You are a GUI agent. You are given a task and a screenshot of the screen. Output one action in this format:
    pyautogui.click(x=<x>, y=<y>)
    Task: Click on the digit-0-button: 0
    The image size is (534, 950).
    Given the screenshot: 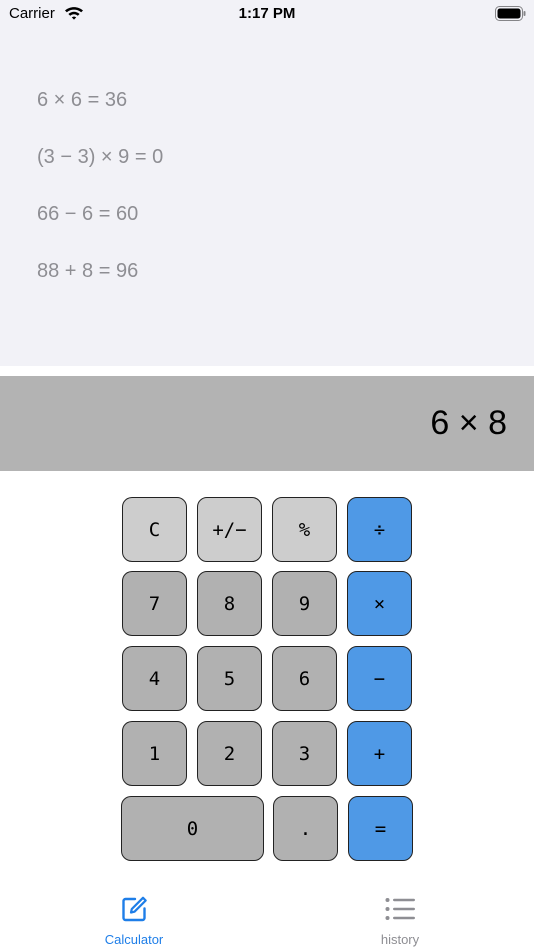 What is the action you would take?
    pyautogui.click(x=192, y=828)
    